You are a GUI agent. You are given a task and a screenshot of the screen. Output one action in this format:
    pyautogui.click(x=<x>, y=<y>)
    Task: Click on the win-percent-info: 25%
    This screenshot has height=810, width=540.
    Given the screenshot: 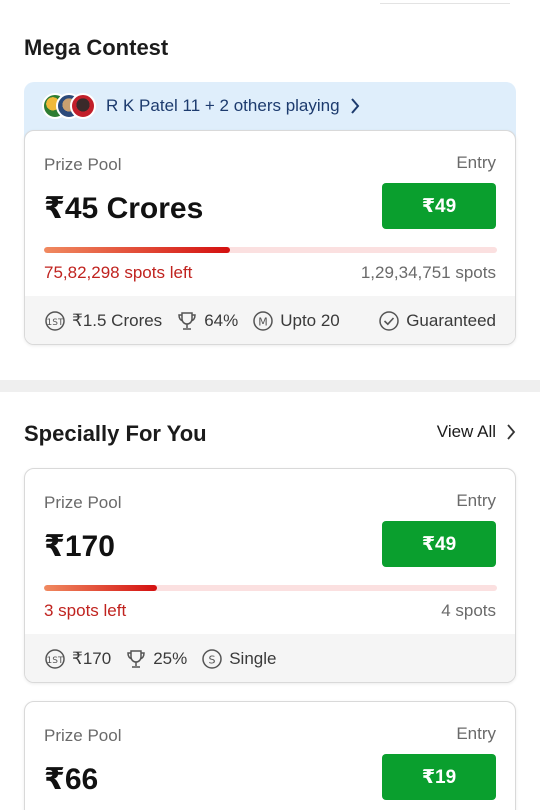 What is the action you would take?
    pyautogui.click(x=156, y=659)
    